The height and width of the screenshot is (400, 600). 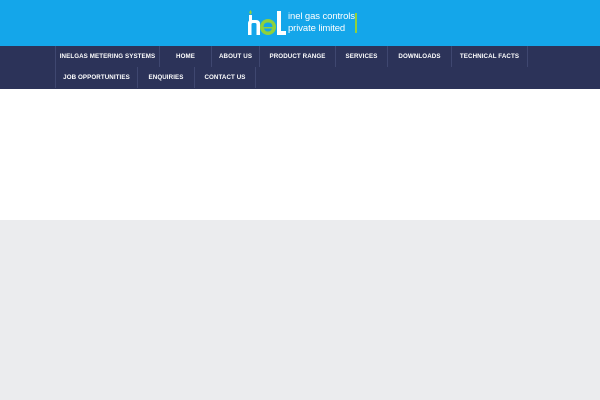 What do you see at coordinates (107, 56) in the screenshot?
I see `nav-item-inelgas-metering-systems: INELGAS METERING SYSTEMS` at bounding box center [107, 56].